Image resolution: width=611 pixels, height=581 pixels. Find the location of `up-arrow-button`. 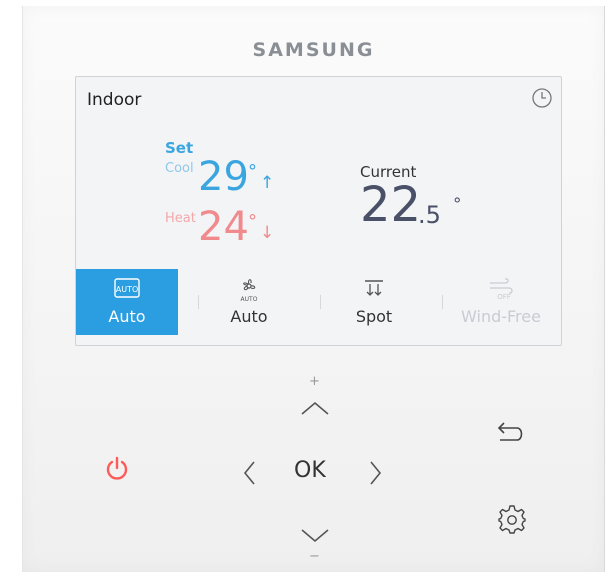

up-arrow-button is located at coordinates (315, 408).